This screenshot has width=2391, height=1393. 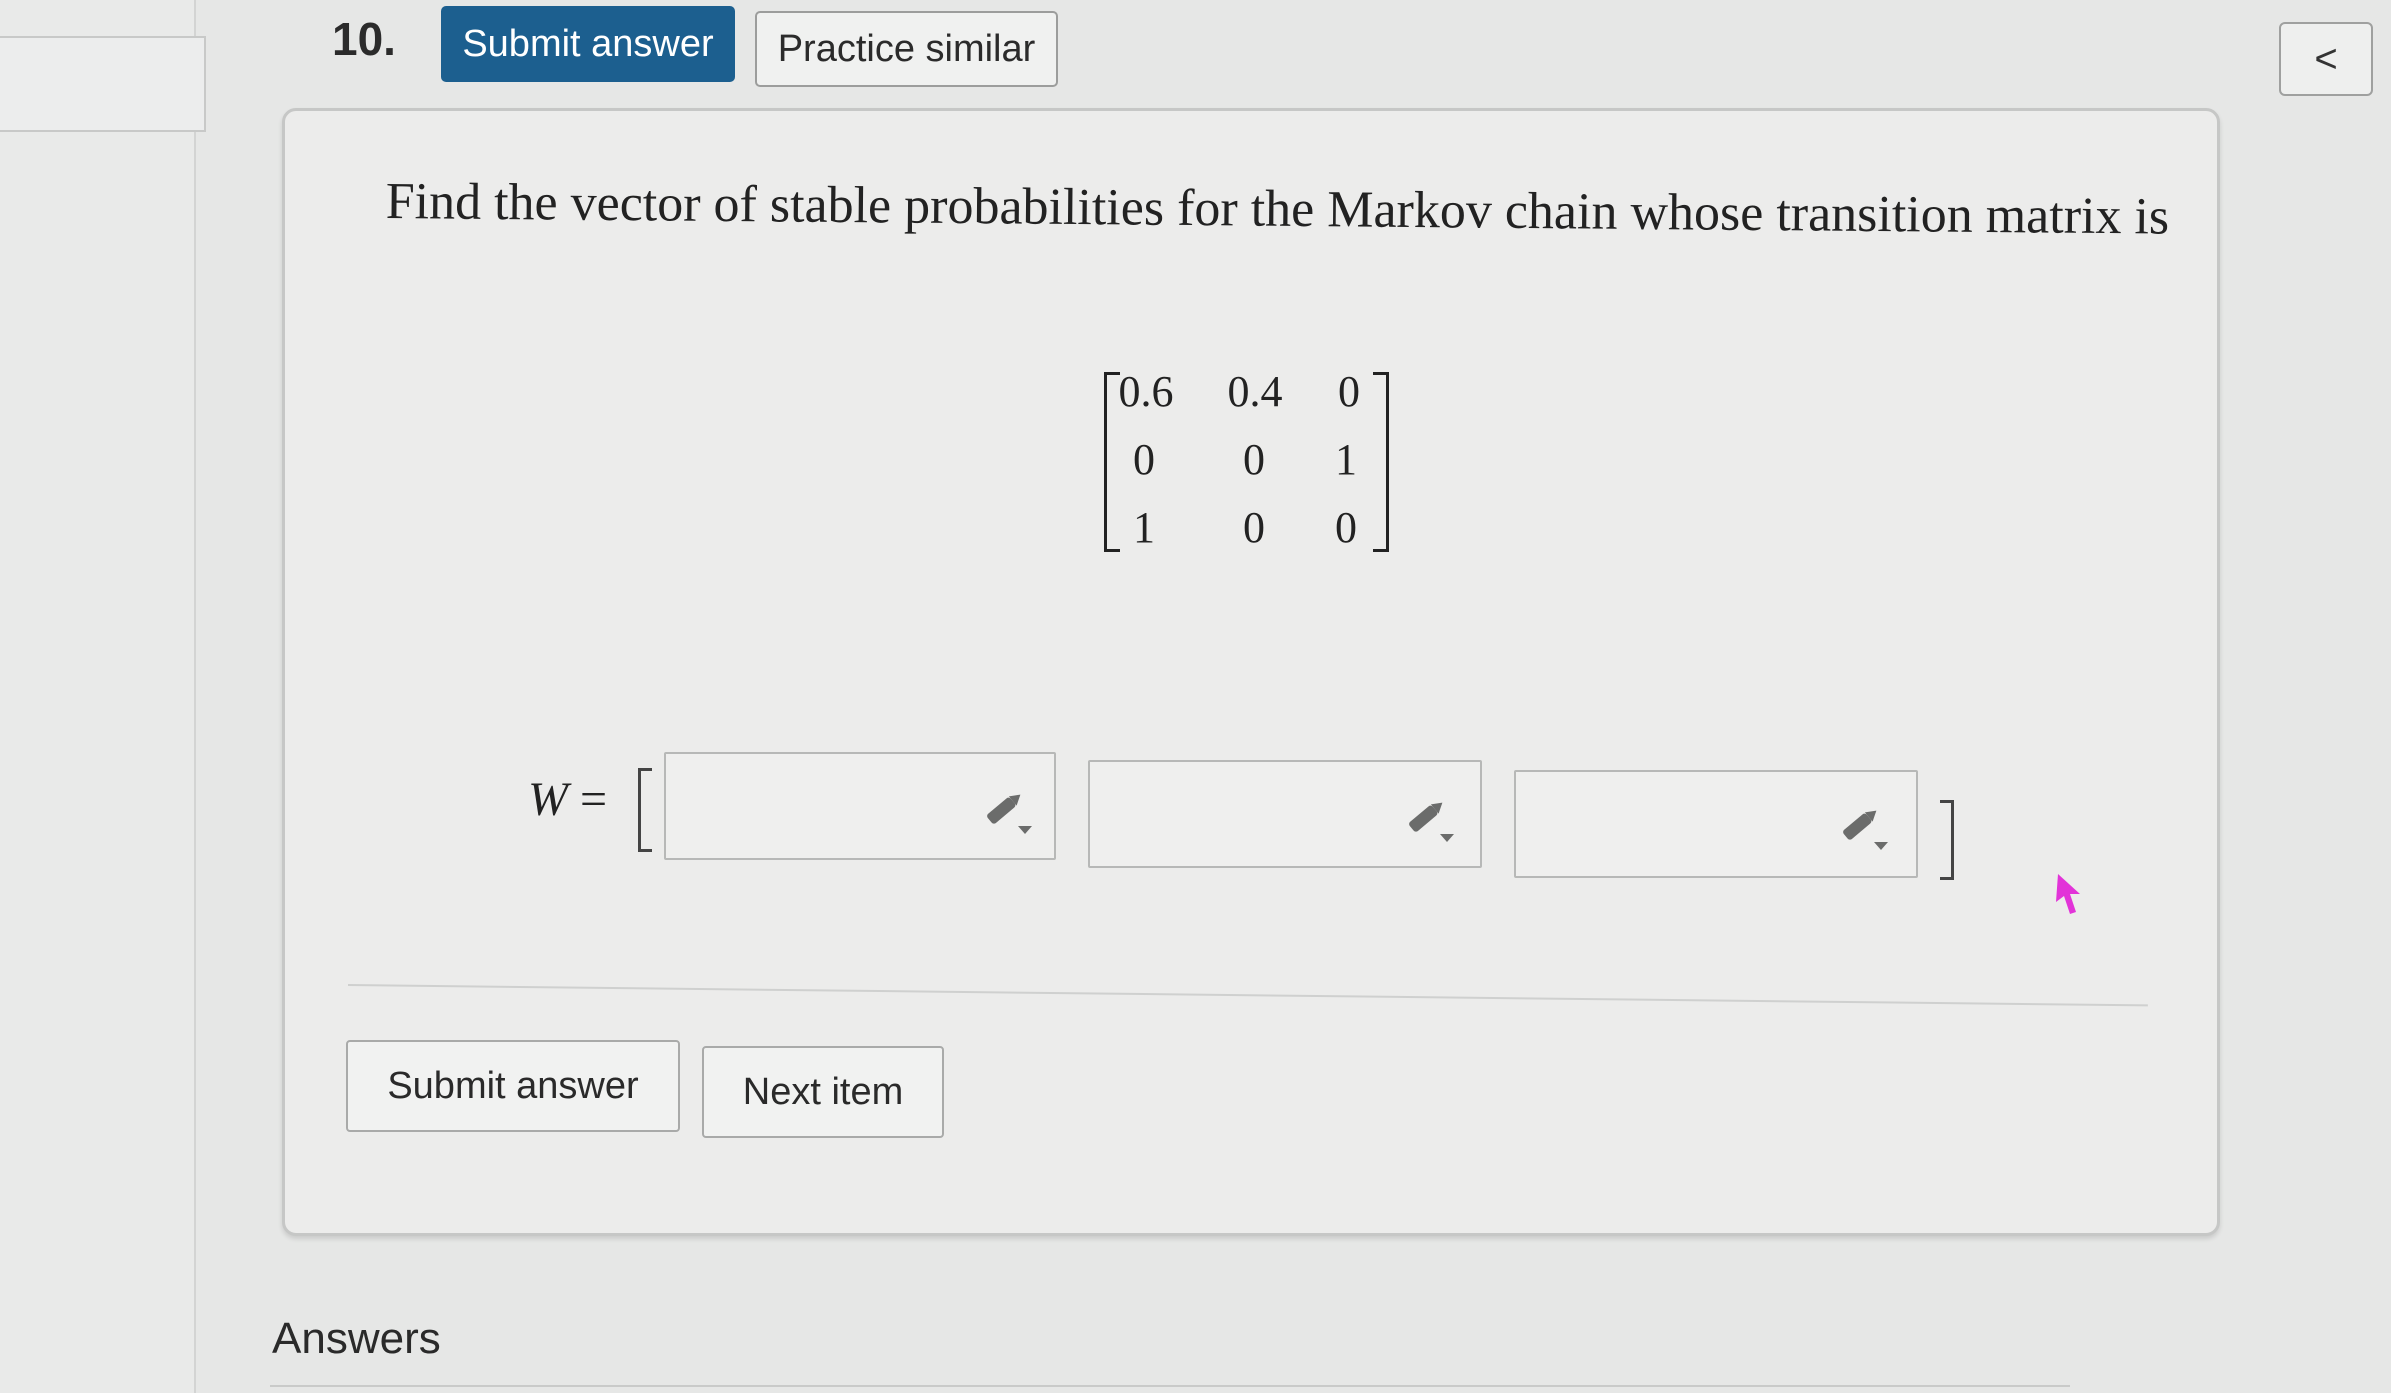 I want to click on equals-sign: =, so click(x=593, y=799).